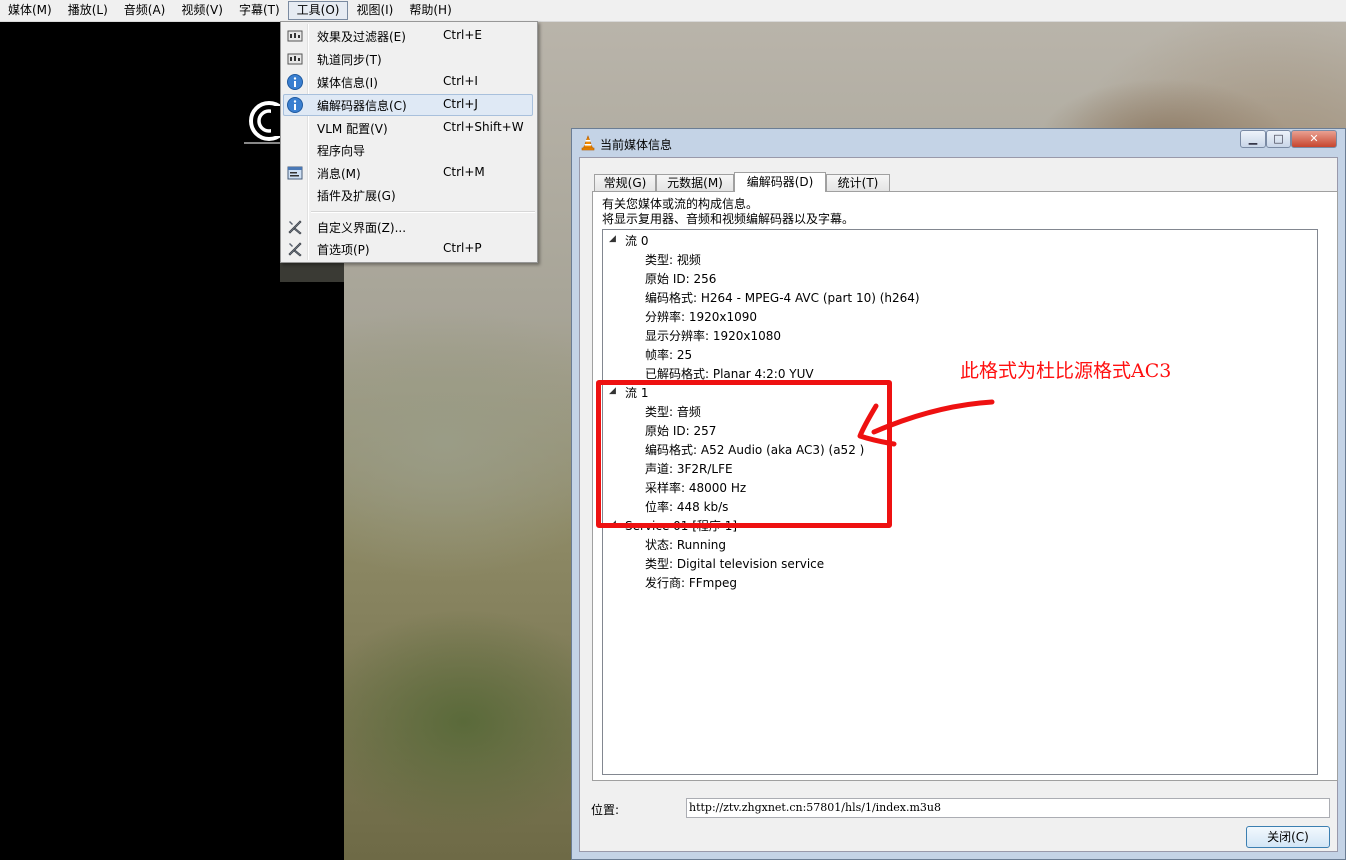 This screenshot has width=1346, height=860. What do you see at coordinates (462, 248) in the screenshot?
I see `menu-item-shortcut: Ctrl+P` at bounding box center [462, 248].